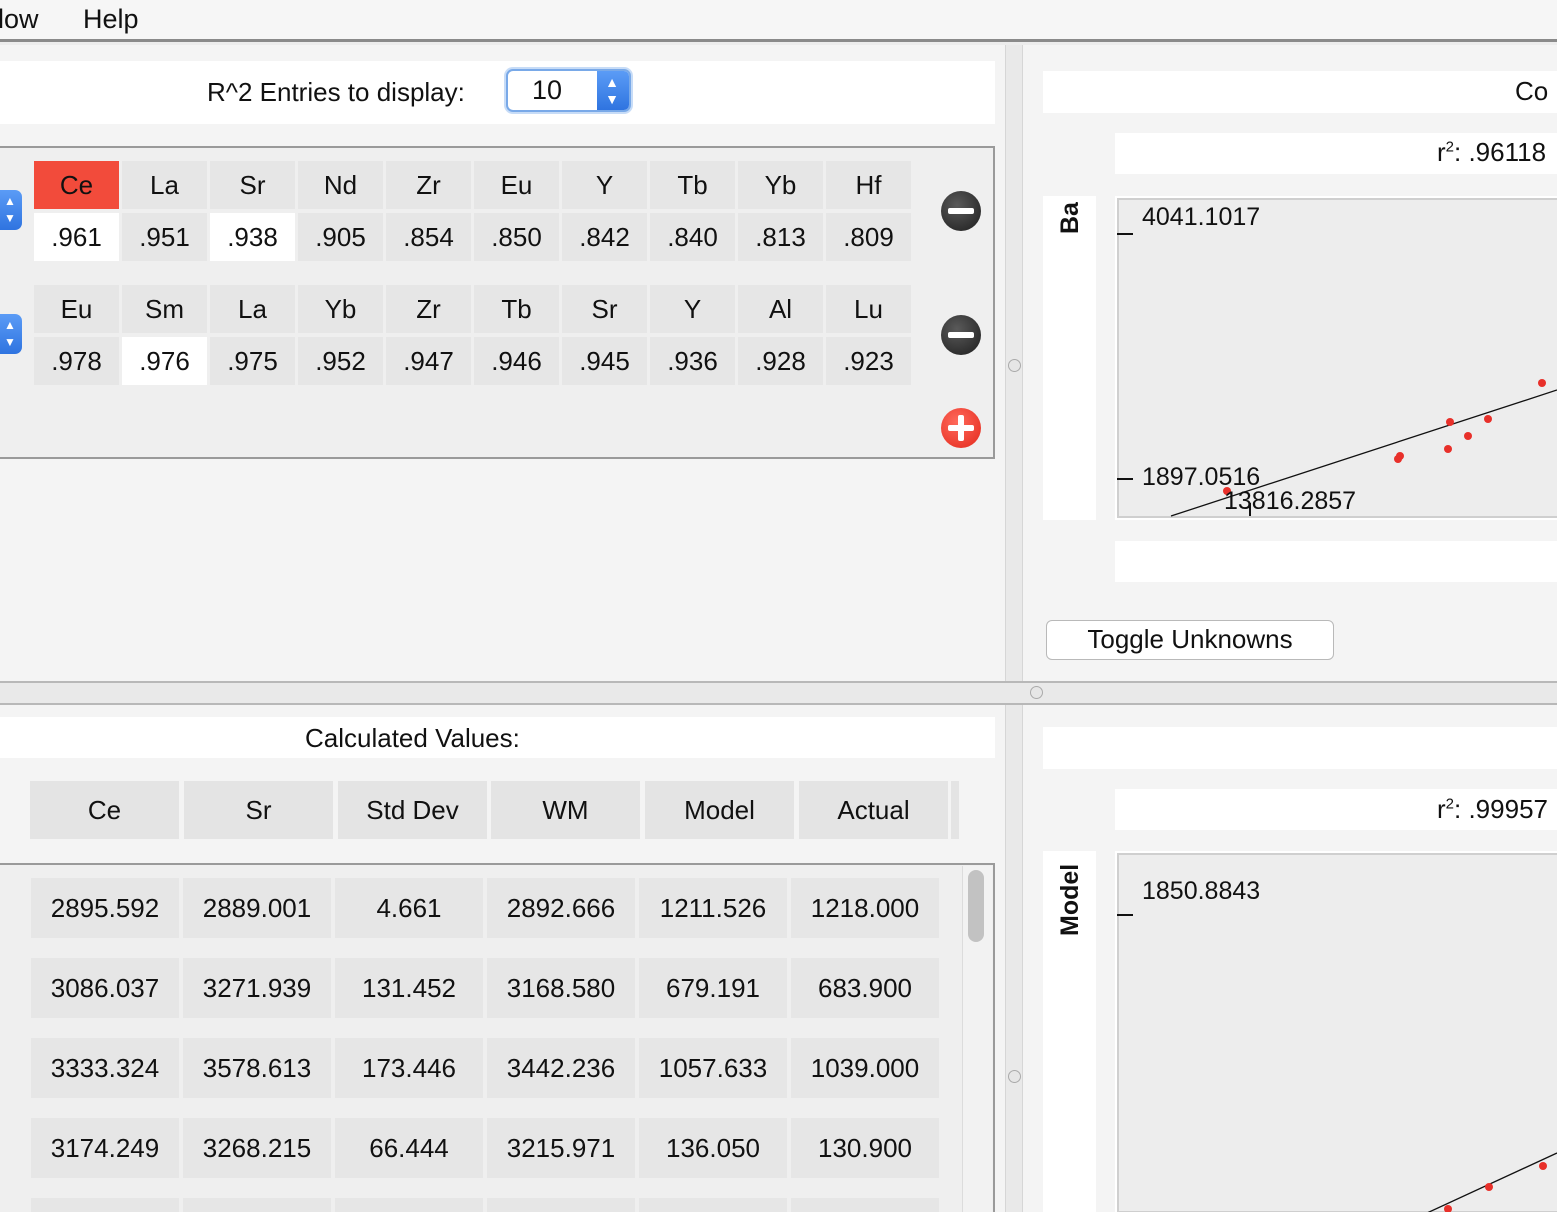 The image size is (1557, 1212). I want to click on table-cell: 3168.580, so click(561, 988).